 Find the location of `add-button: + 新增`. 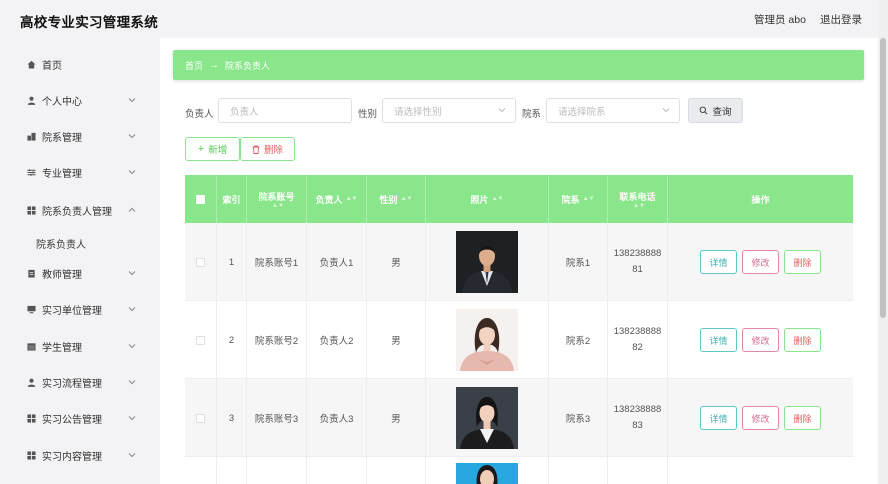

add-button: + 新增 is located at coordinates (212, 149).